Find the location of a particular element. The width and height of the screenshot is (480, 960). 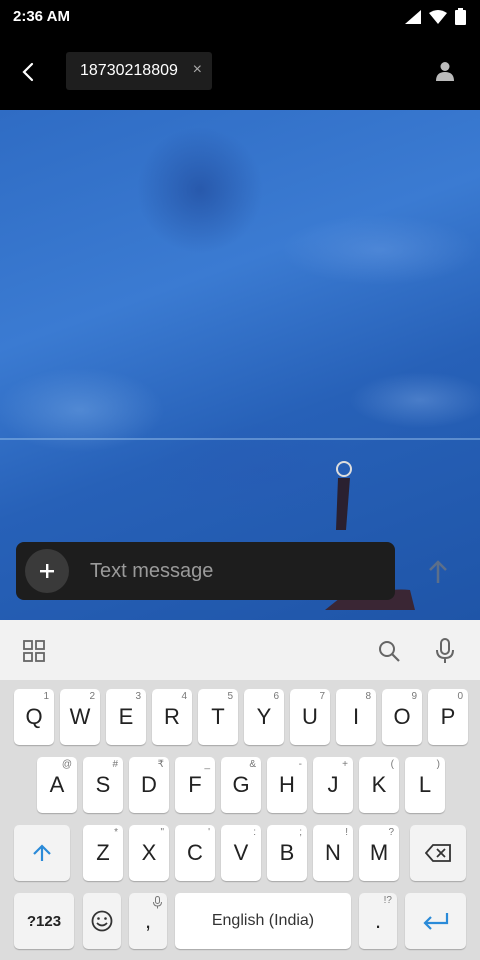

backspace-key is located at coordinates (438, 853).